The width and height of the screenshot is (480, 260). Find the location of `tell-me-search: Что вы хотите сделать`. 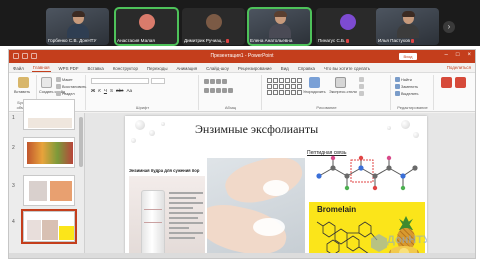

tell-me-search: Что вы хотите сделать is located at coordinates (347, 69).